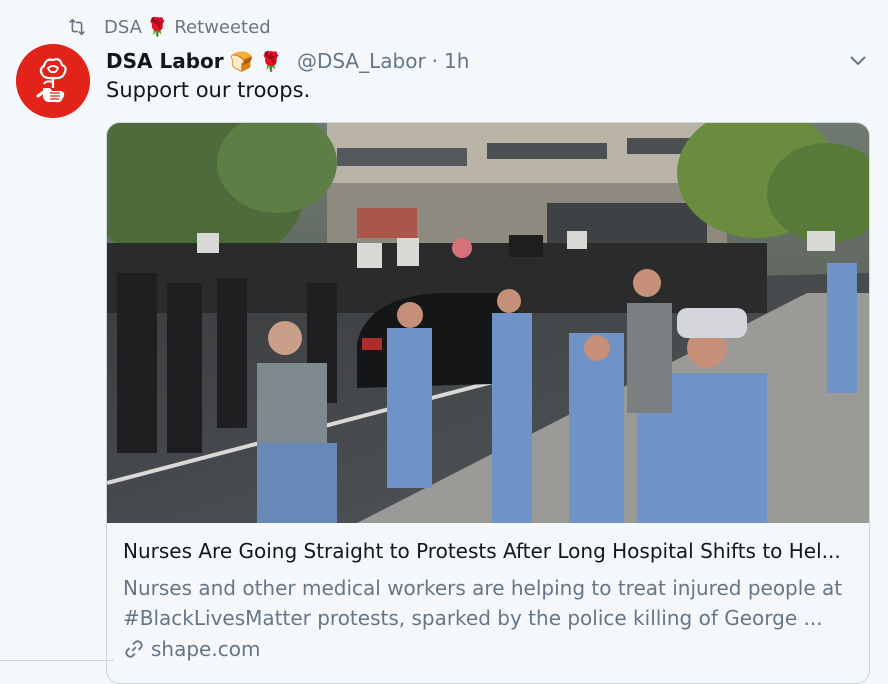  I want to click on name-emojis: 🍞 🌹, so click(256, 61).